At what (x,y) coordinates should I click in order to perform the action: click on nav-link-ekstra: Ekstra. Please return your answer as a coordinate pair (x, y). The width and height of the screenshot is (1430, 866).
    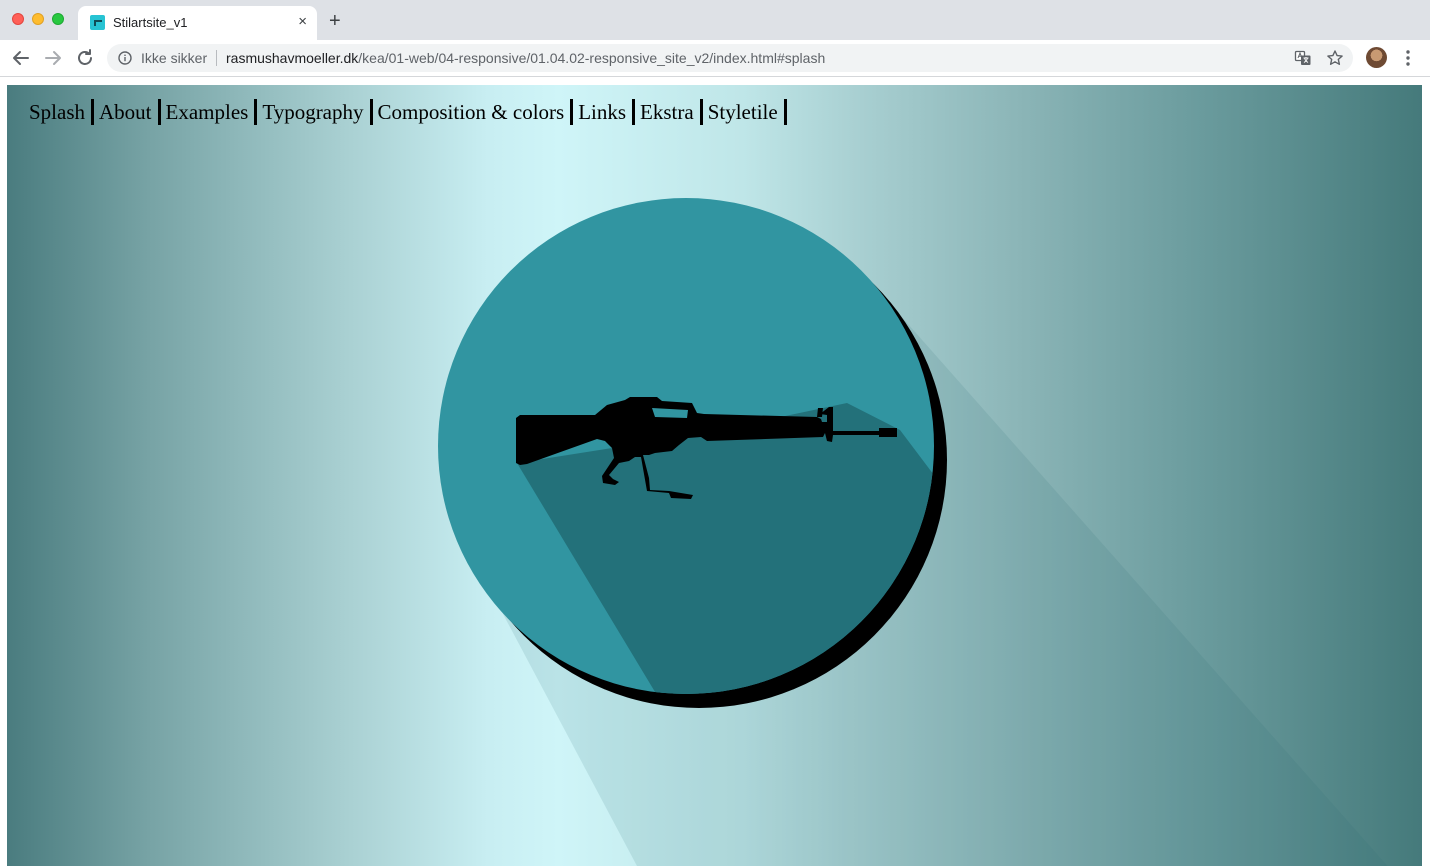
    Looking at the image, I should click on (671, 112).